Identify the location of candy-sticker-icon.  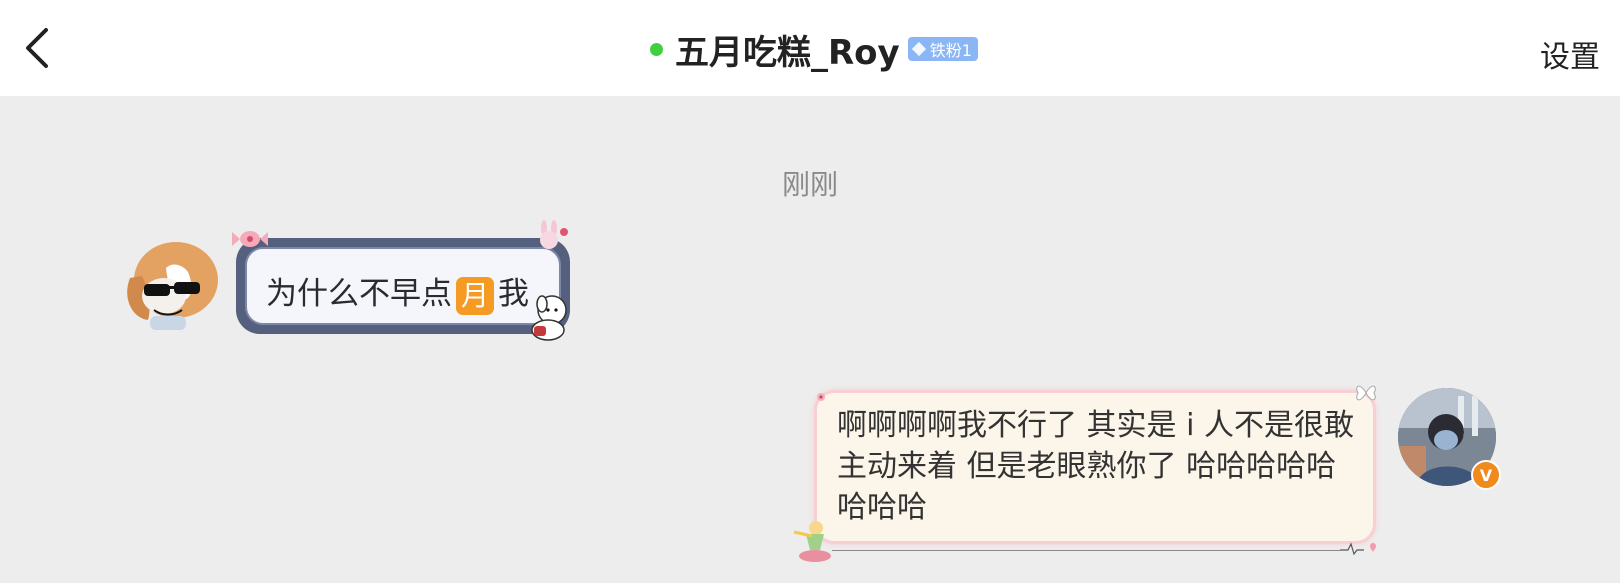
(250, 239).